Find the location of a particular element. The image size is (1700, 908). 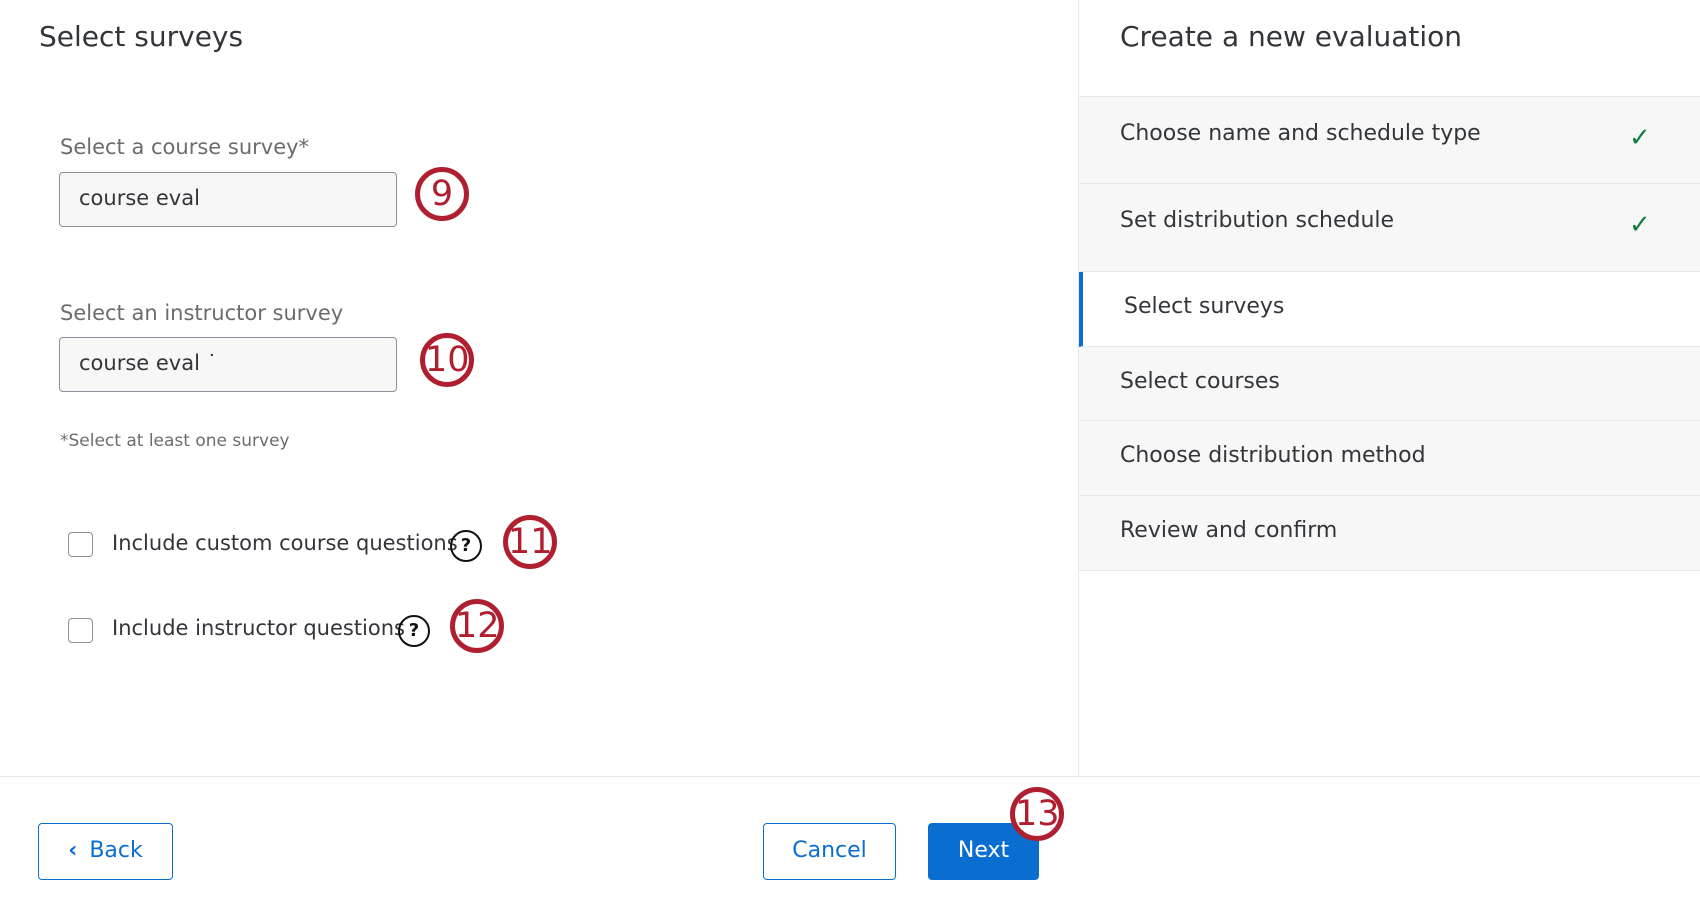

step-label: Choose name and schedule type is located at coordinates (1300, 133).